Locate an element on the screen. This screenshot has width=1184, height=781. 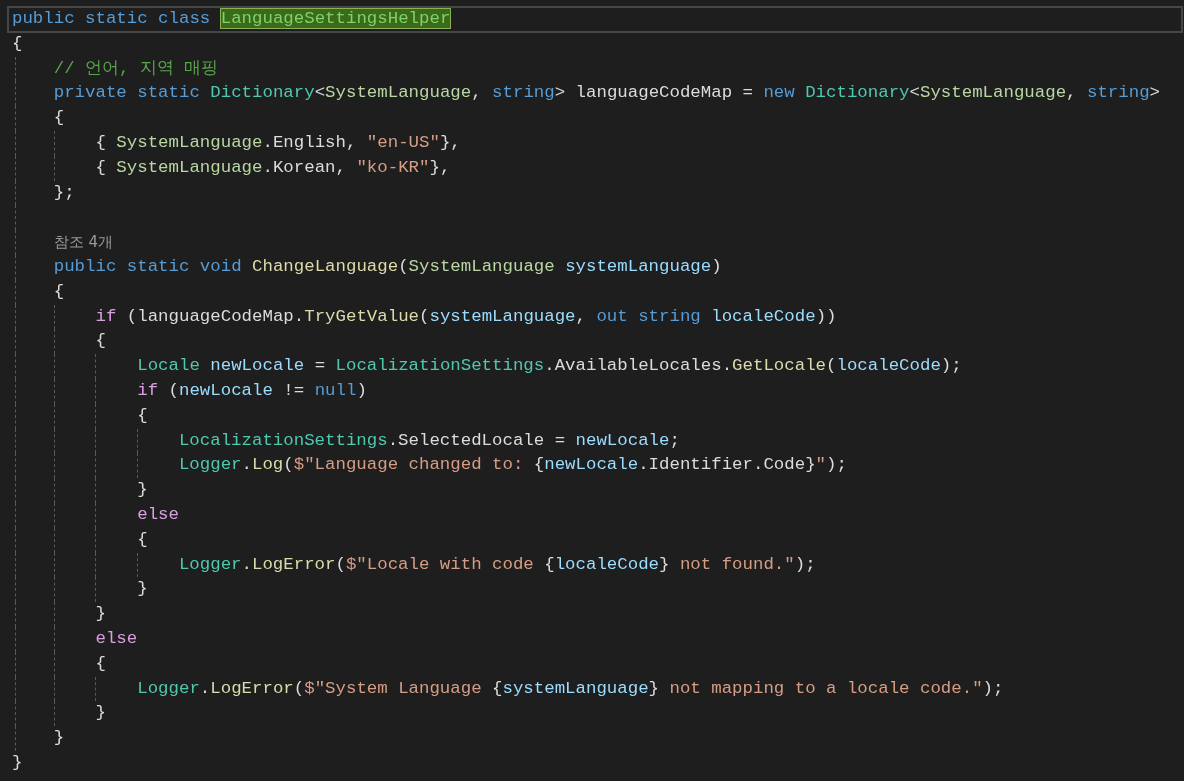
code-line: if (newLocale != null) is located at coordinates (252, 390).